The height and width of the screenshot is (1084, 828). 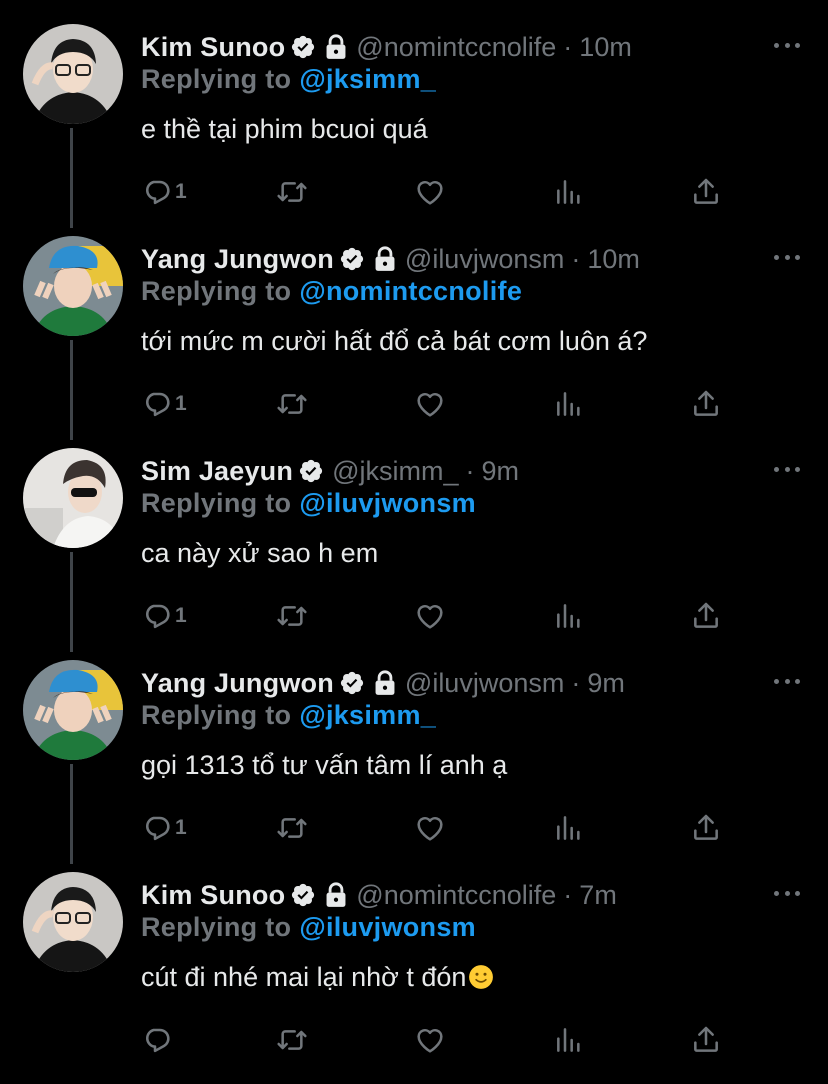 What do you see at coordinates (598, 895) in the screenshot?
I see `timestamp: 7m` at bounding box center [598, 895].